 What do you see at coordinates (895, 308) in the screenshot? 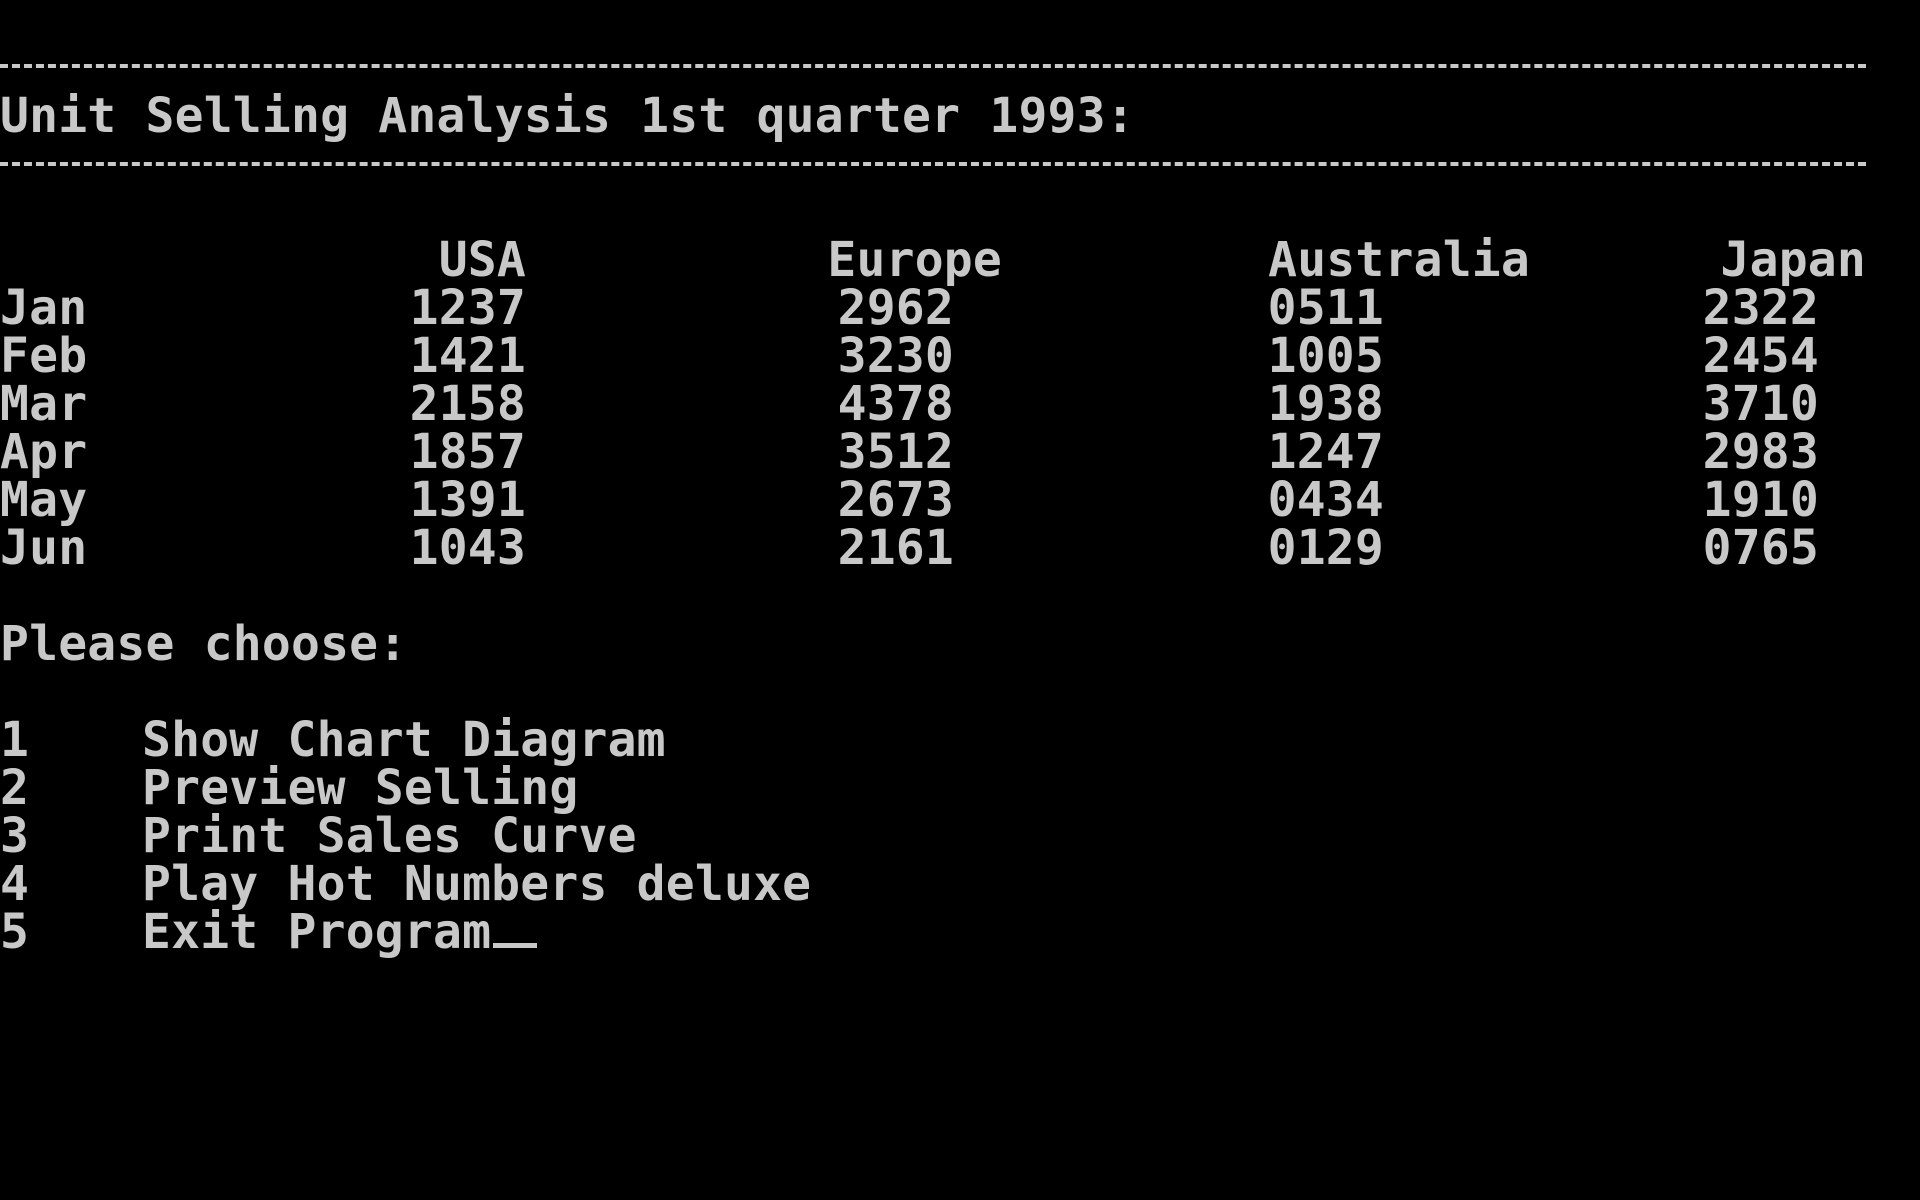
I see `cell-europe: 2962` at bounding box center [895, 308].